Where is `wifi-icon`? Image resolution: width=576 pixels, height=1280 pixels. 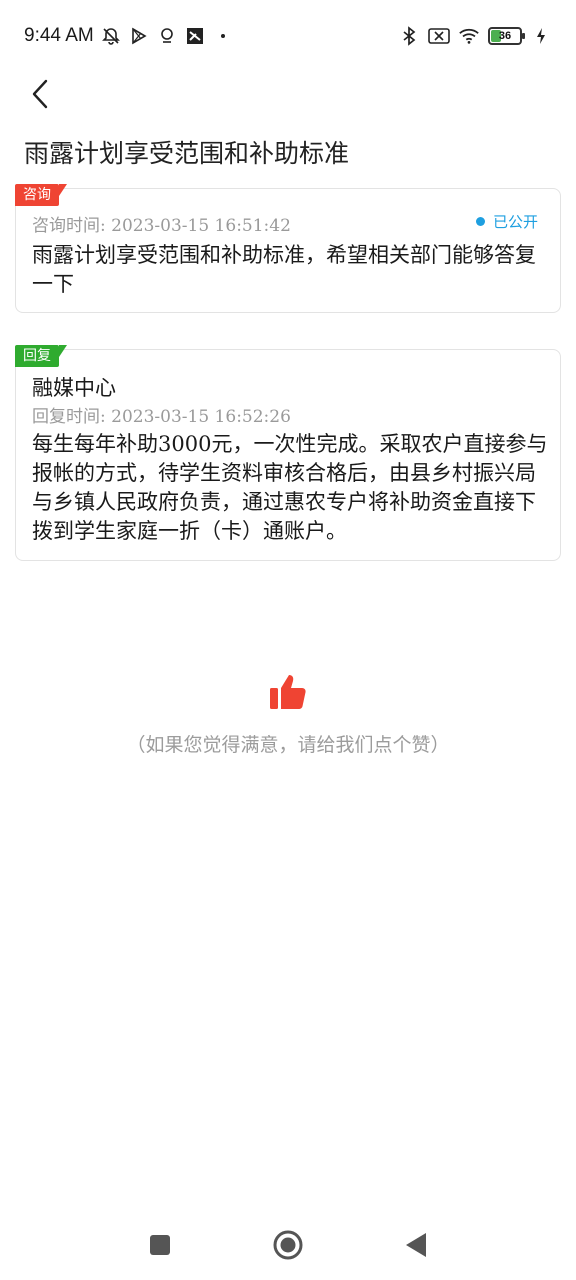
wifi-icon is located at coordinates (469, 36).